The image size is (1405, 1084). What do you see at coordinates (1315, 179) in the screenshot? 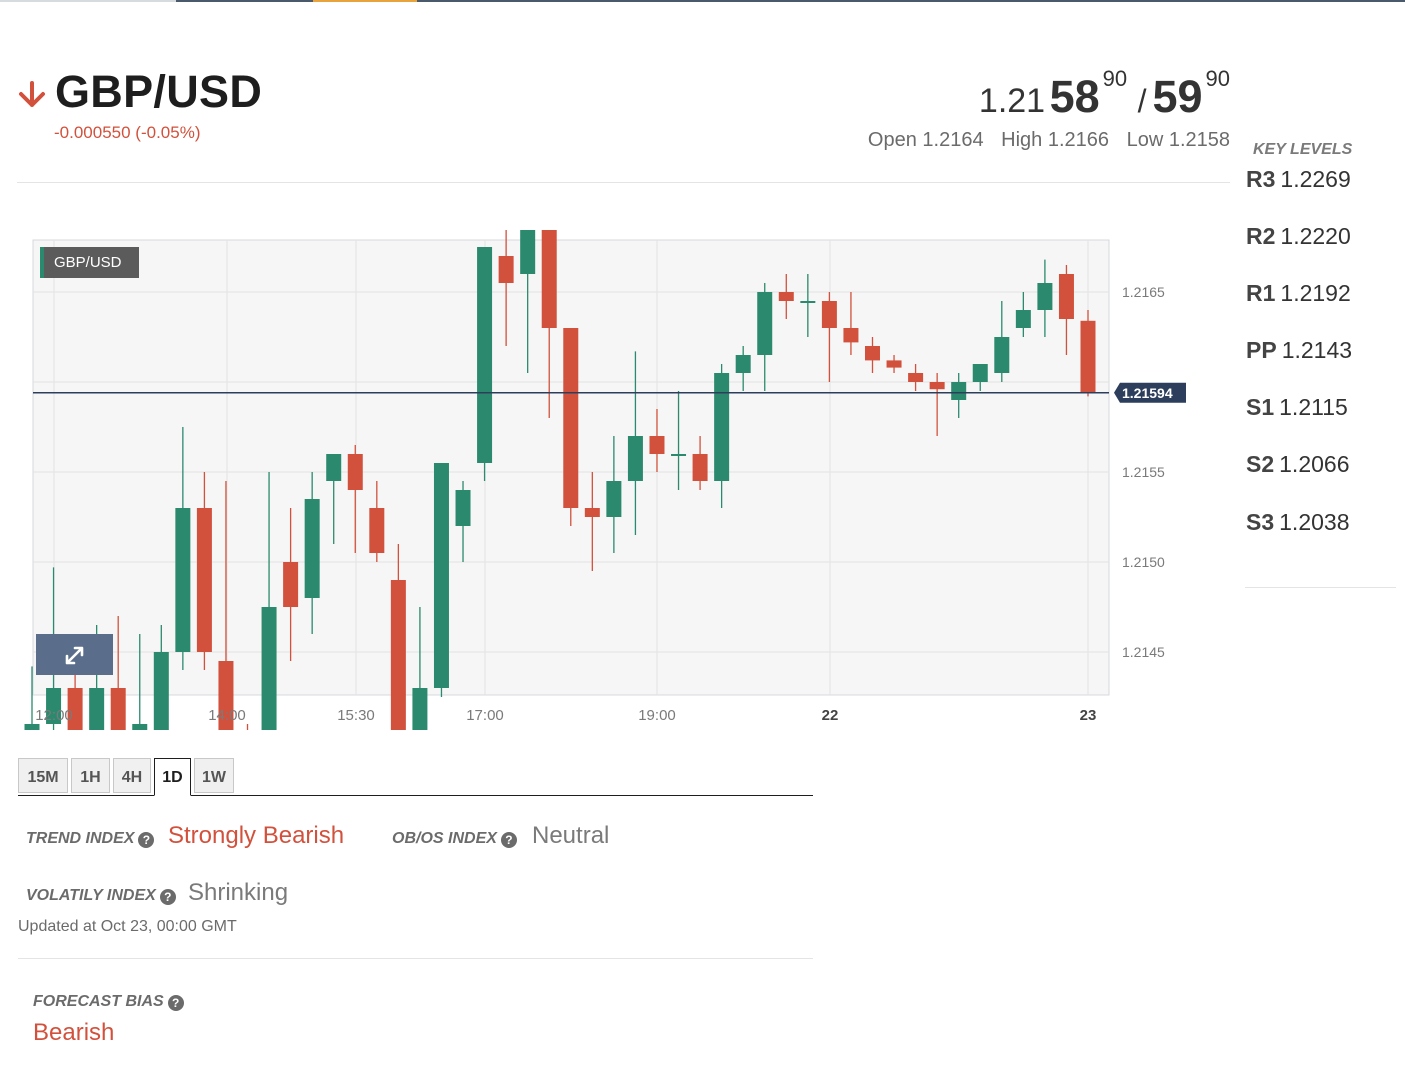
I see `key-level-value: 1.2269` at bounding box center [1315, 179].